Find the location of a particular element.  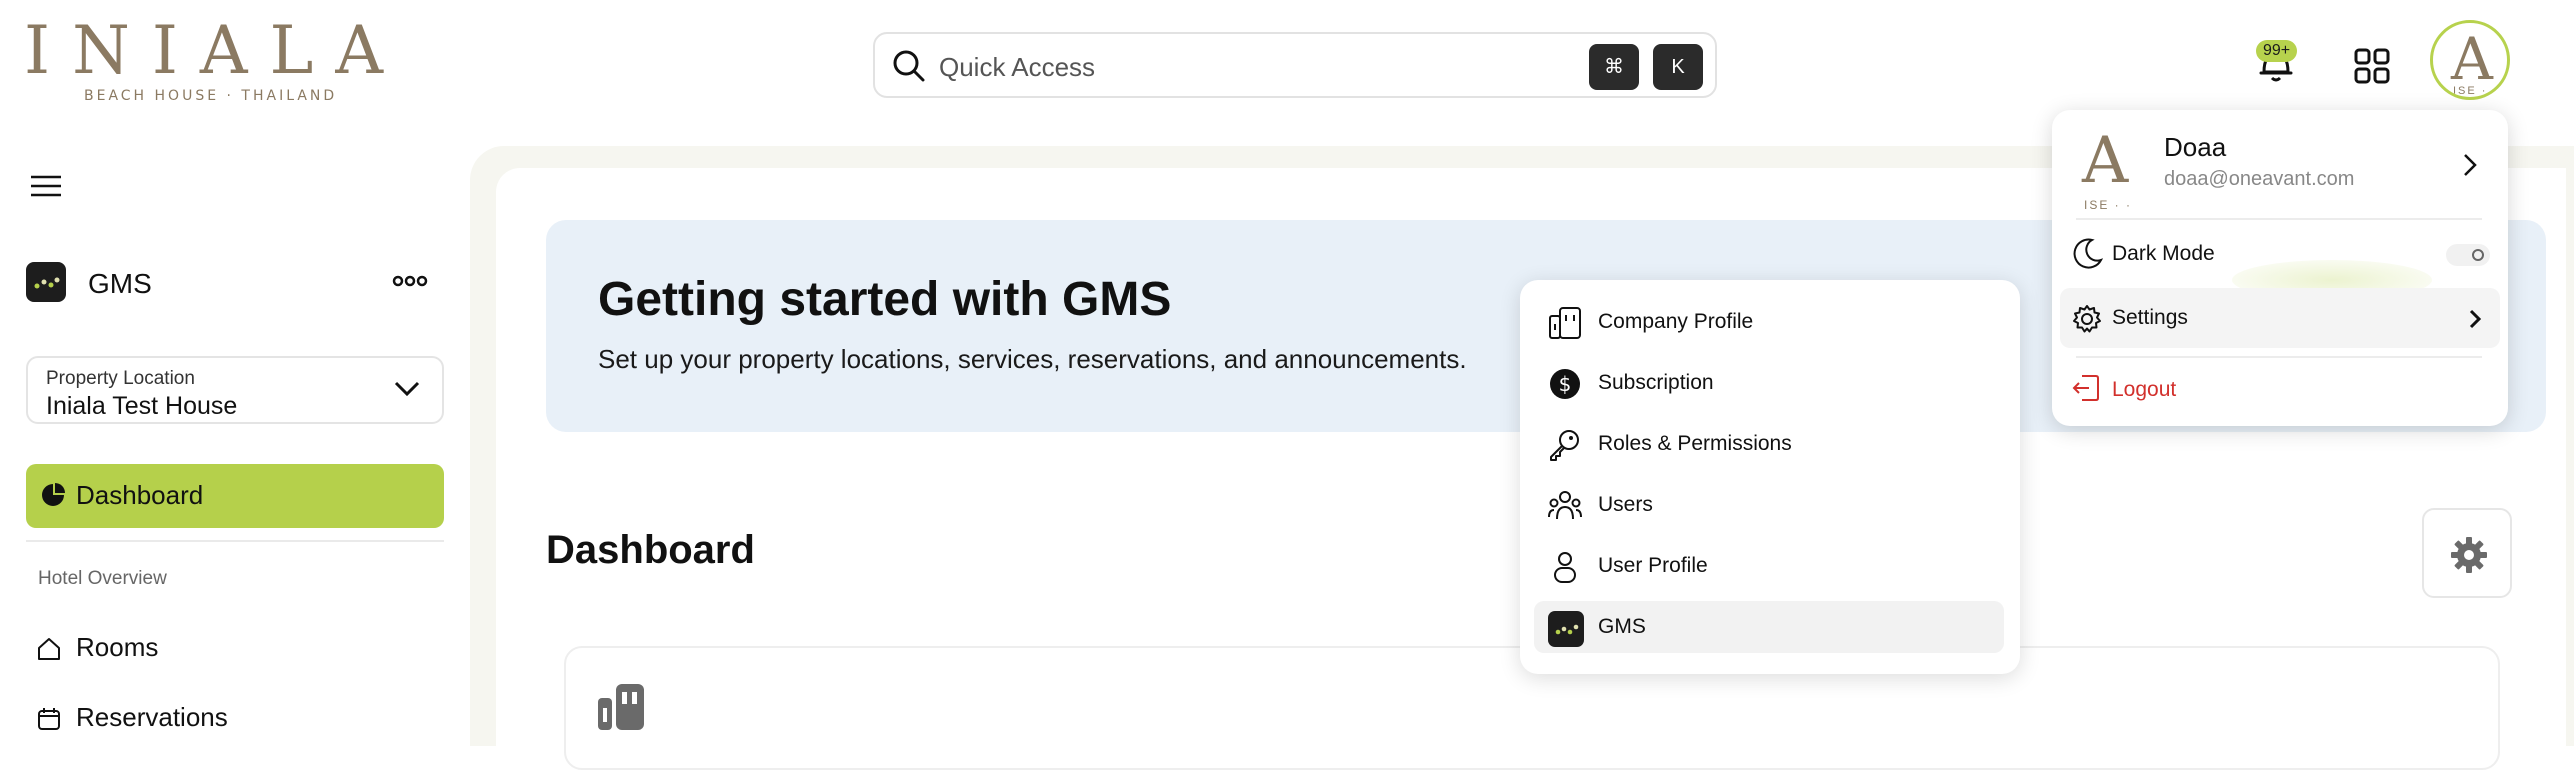

avatar-subtext: ISE · · is located at coordinates (2476, 91).